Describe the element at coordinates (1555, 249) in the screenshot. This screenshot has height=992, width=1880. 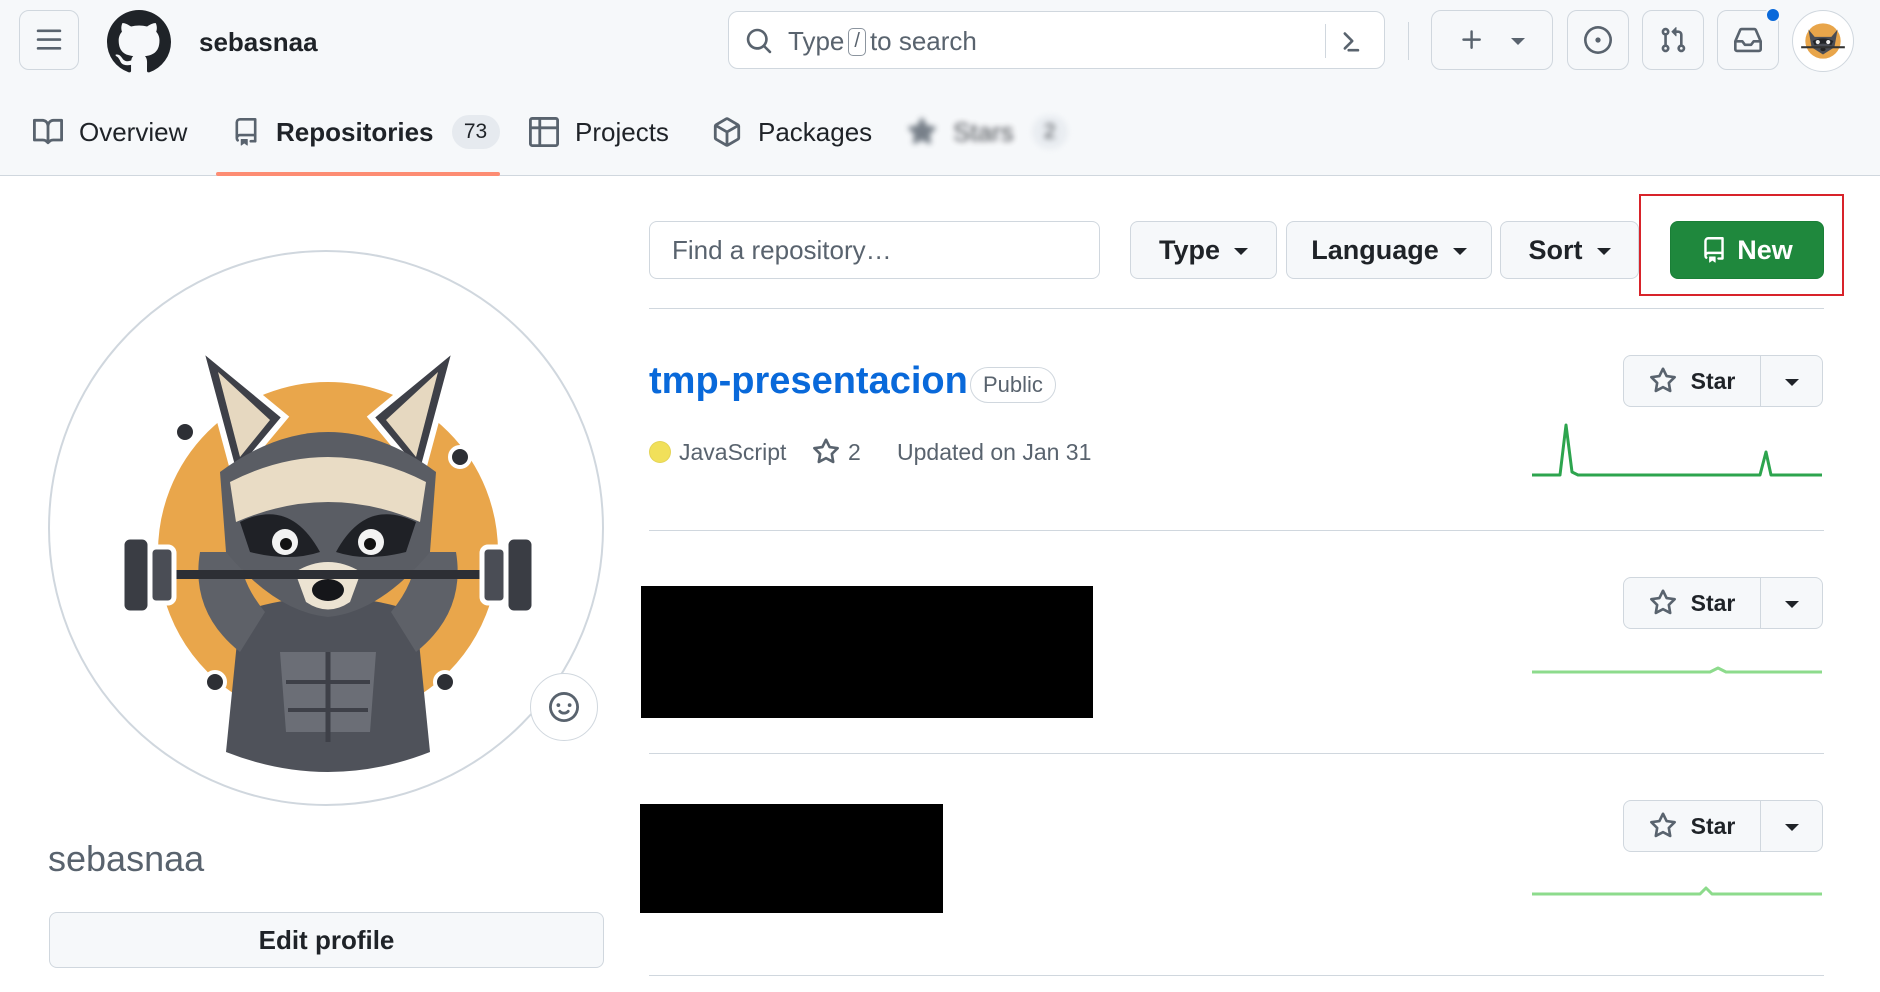
I see `sort-label: Sort` at that location.